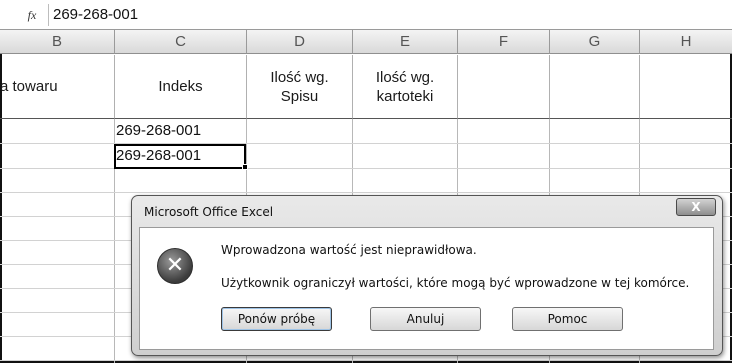  I want to click on help-button: Pomoc, so click(567, 319).